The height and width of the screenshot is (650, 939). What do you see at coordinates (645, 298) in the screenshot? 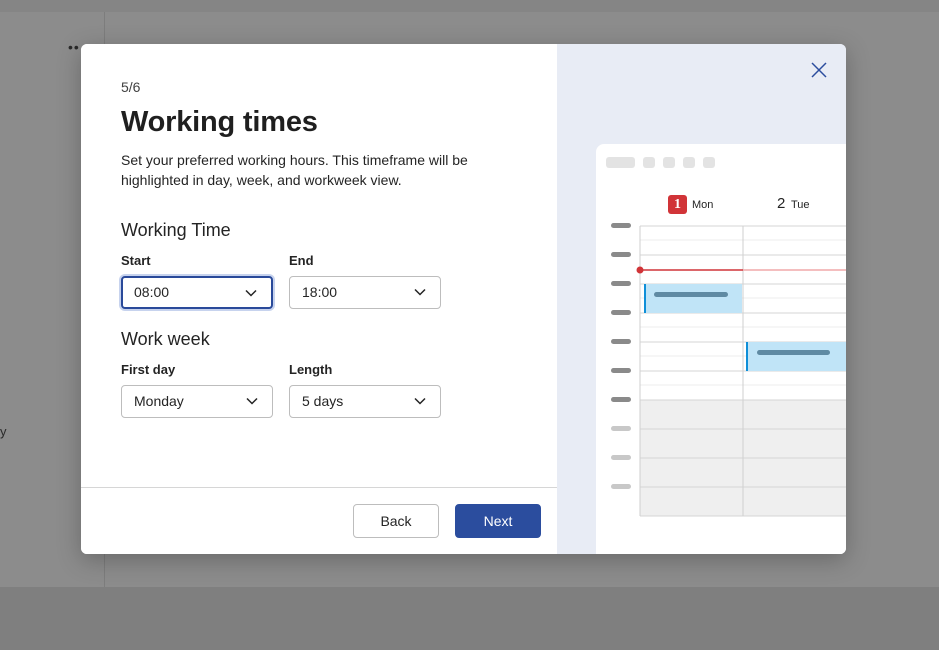
I see `event-accent-mon` at bounding box center [645, 298].